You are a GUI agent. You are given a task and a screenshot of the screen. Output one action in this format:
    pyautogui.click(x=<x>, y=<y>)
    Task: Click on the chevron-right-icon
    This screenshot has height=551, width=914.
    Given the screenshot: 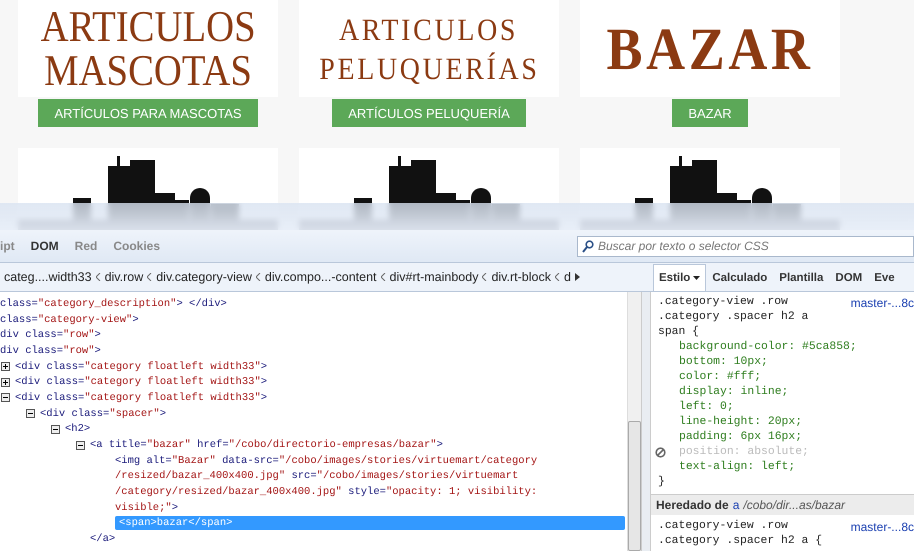 What is the action you would take?
    pyautogui.click(x=577, y=277)
    